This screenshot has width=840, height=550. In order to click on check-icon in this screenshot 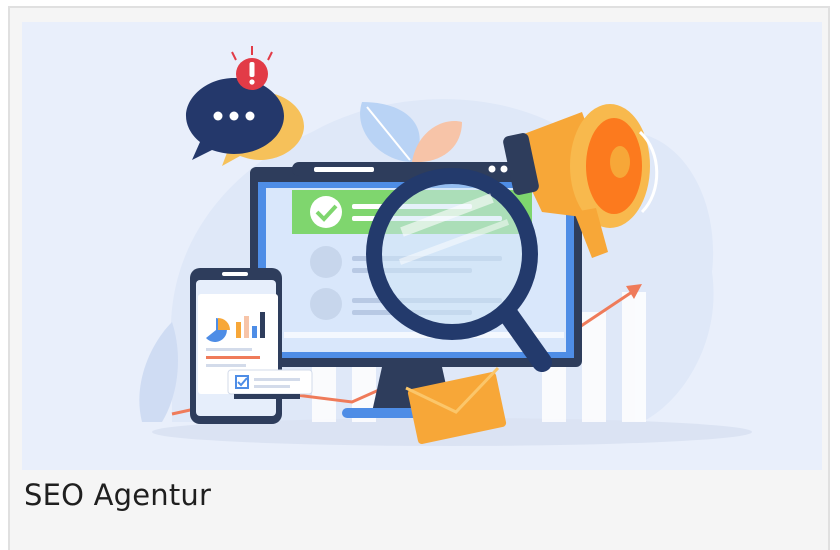, I will do `click(326, 212)`.